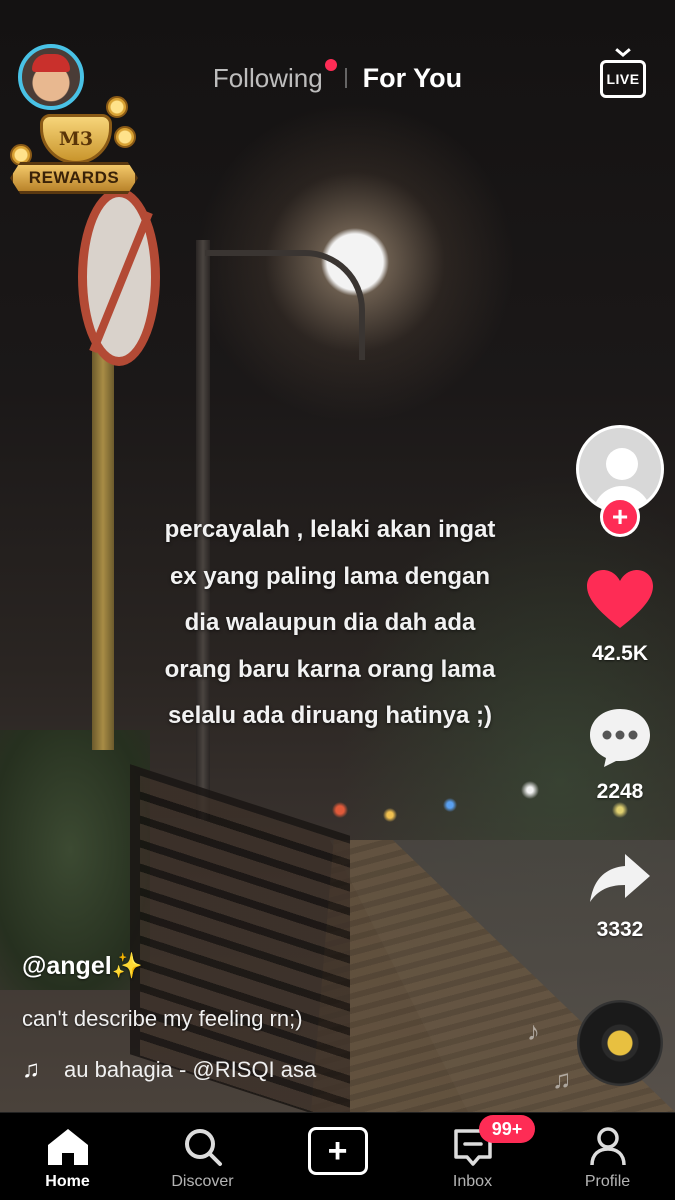 The height and width of the screenshot is (1200, 675). I want to click on music-info: ♫ au bahagia - @RISQI asa, so click(197, 1070).